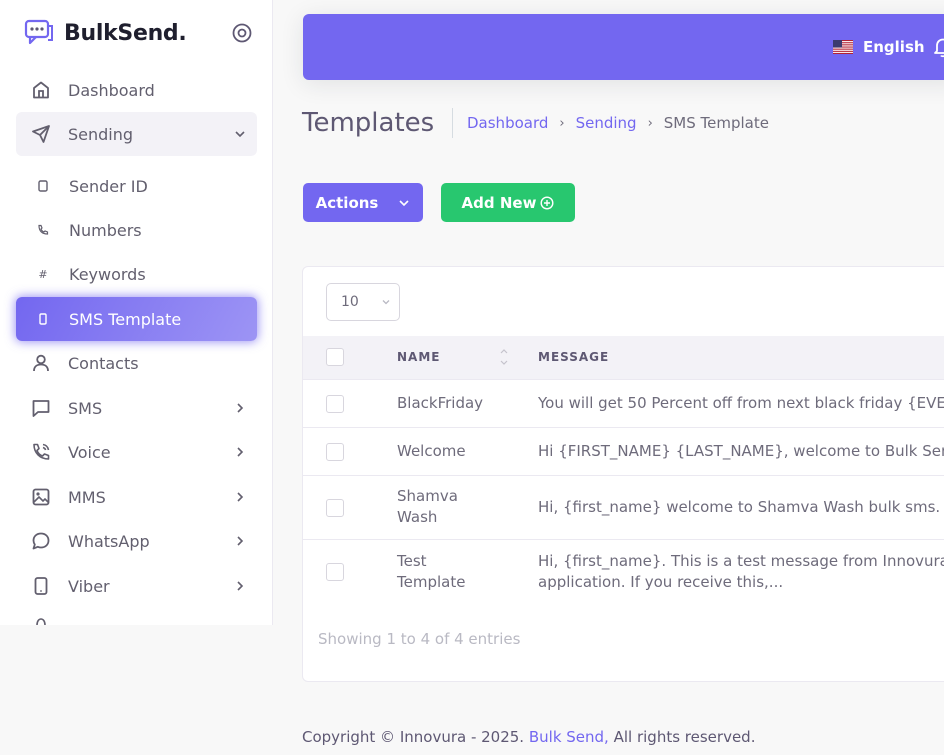  Describe the element at coordinates (41, 90) in the screenshot. I see `home-icon` at that location.